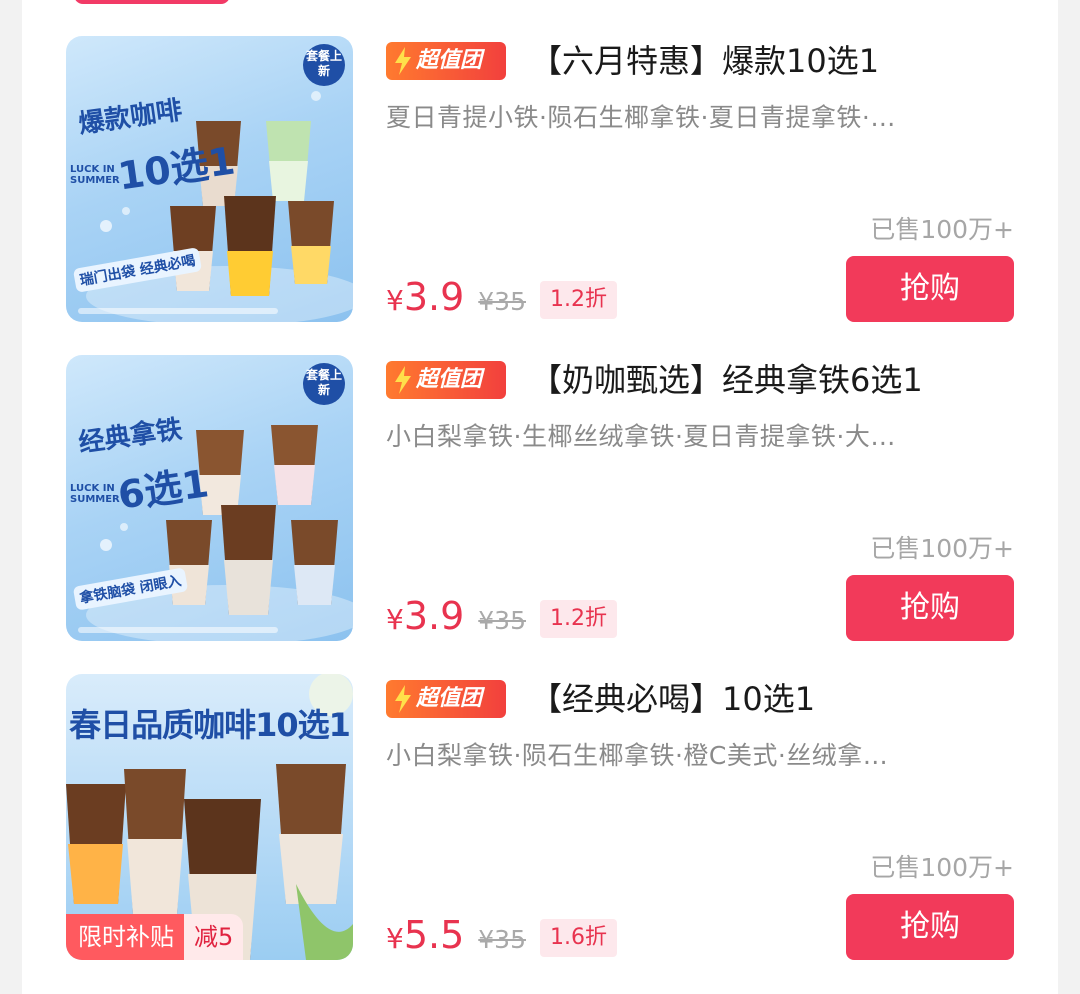 The image size is (1080, 994). Describe the element at coordinates (209, 179) in the screenshot. I see `product-image: 爆款咖啡 10选1 LUCK IN SUMMER 套餐上新 瑞门出袋 经典必喝` at that location.